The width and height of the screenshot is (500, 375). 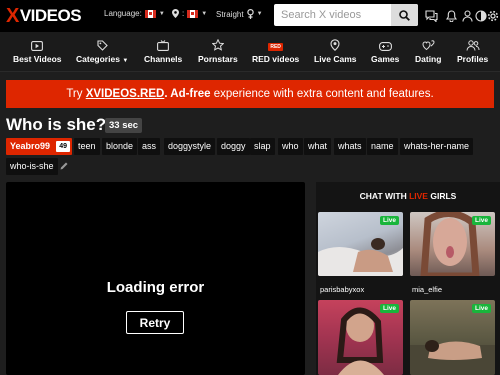 What do you see at coordinates (87, 146) in the screenshot?
I see `tag-link: teen` at bounding box center [87, 146].